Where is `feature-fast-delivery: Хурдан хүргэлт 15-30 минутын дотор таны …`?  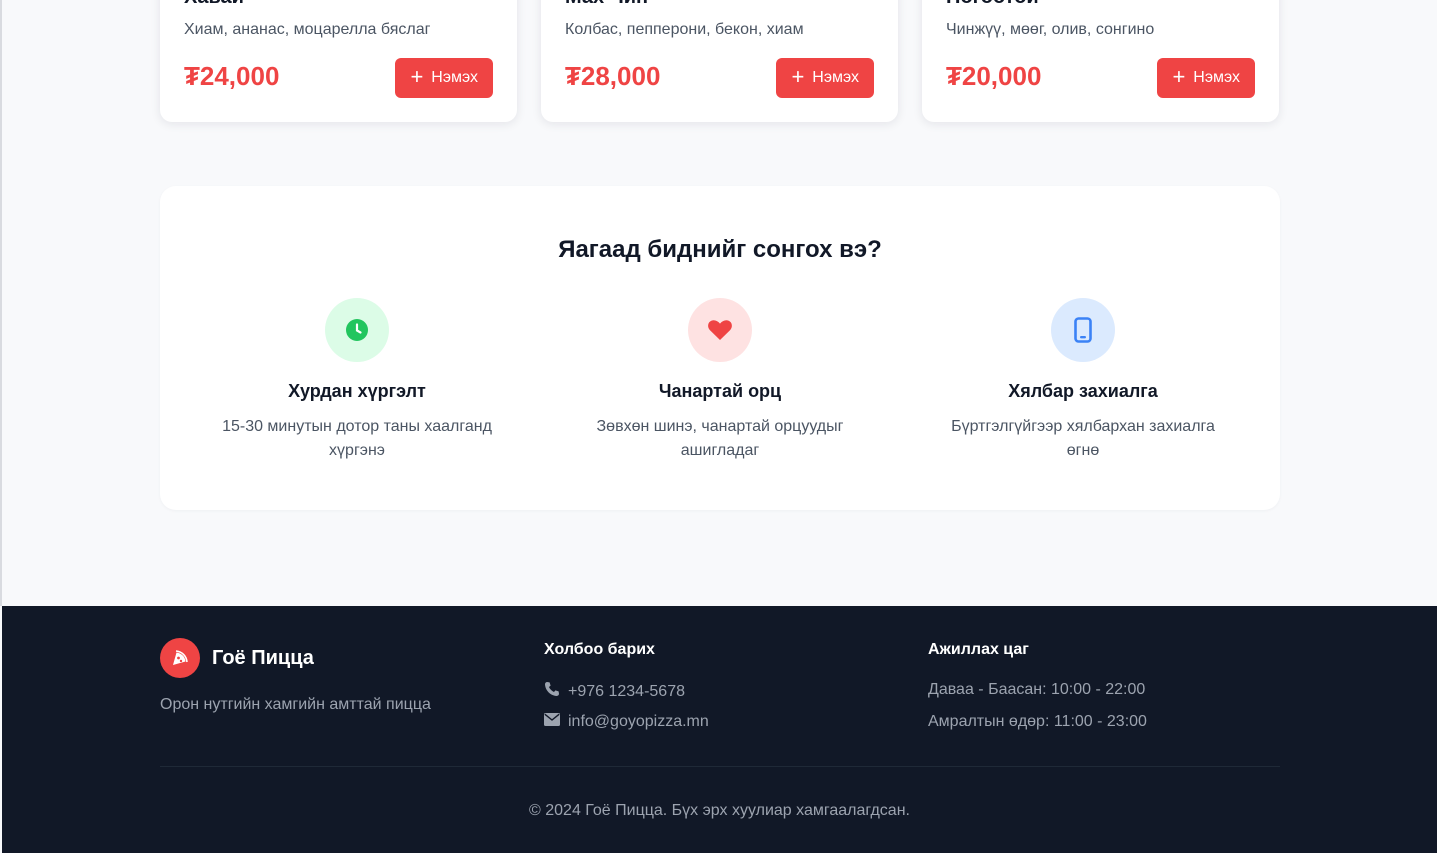
feature-fast-delivery: Хурдан хүргэлт 15-30 минутын дотор таны … is located at coordinates (357, 380).